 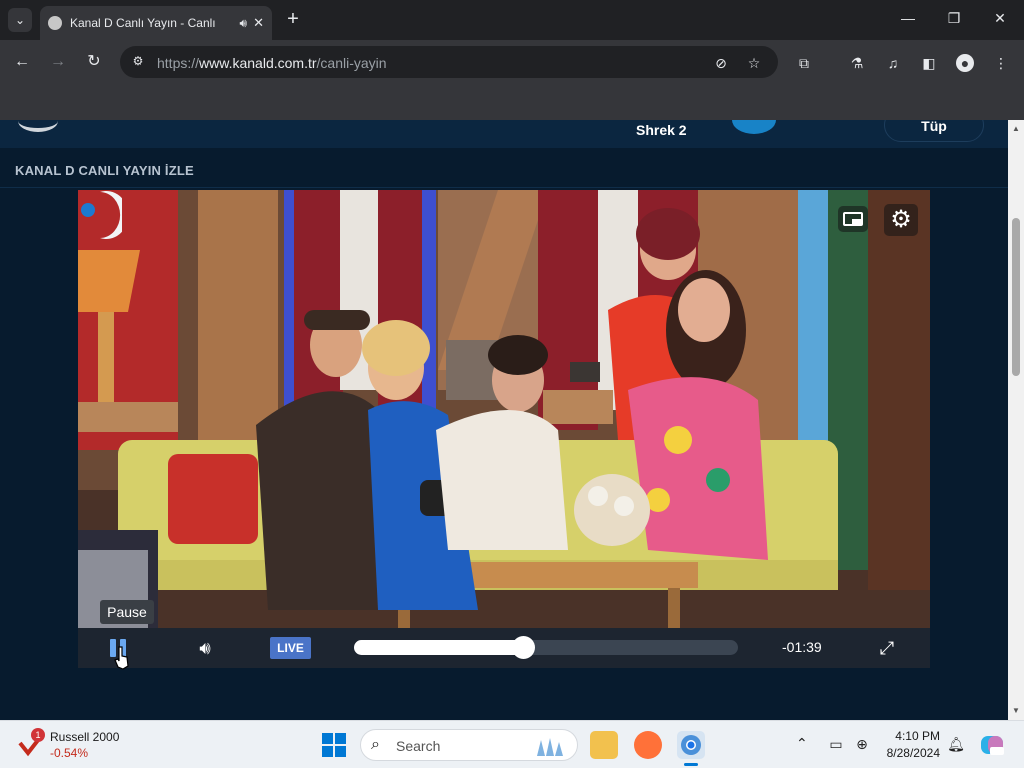 What do you see at coordinates (101, 215) in the screenshot?
I see `channel-logo-icon` at bounding box center [101, 215].